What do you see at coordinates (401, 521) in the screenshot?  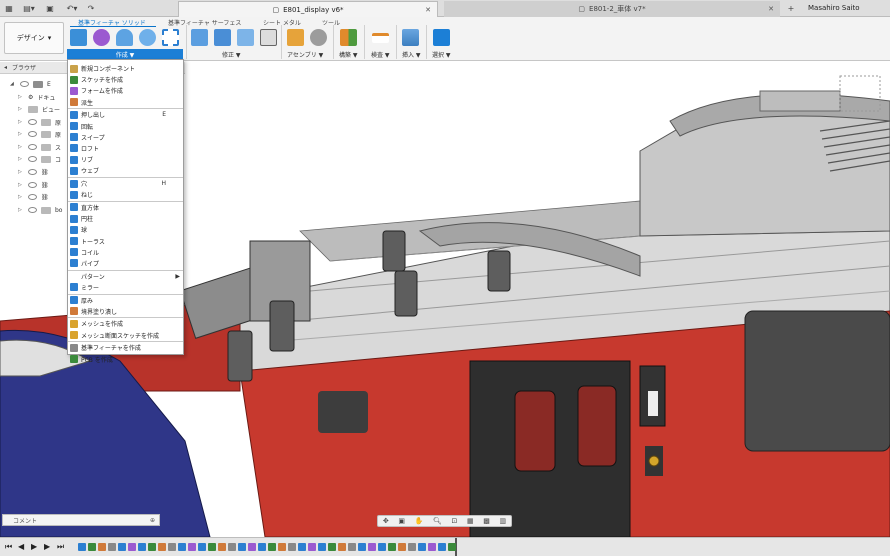 I see `look-at-icon: ▣` at bounding box center [401, 521].